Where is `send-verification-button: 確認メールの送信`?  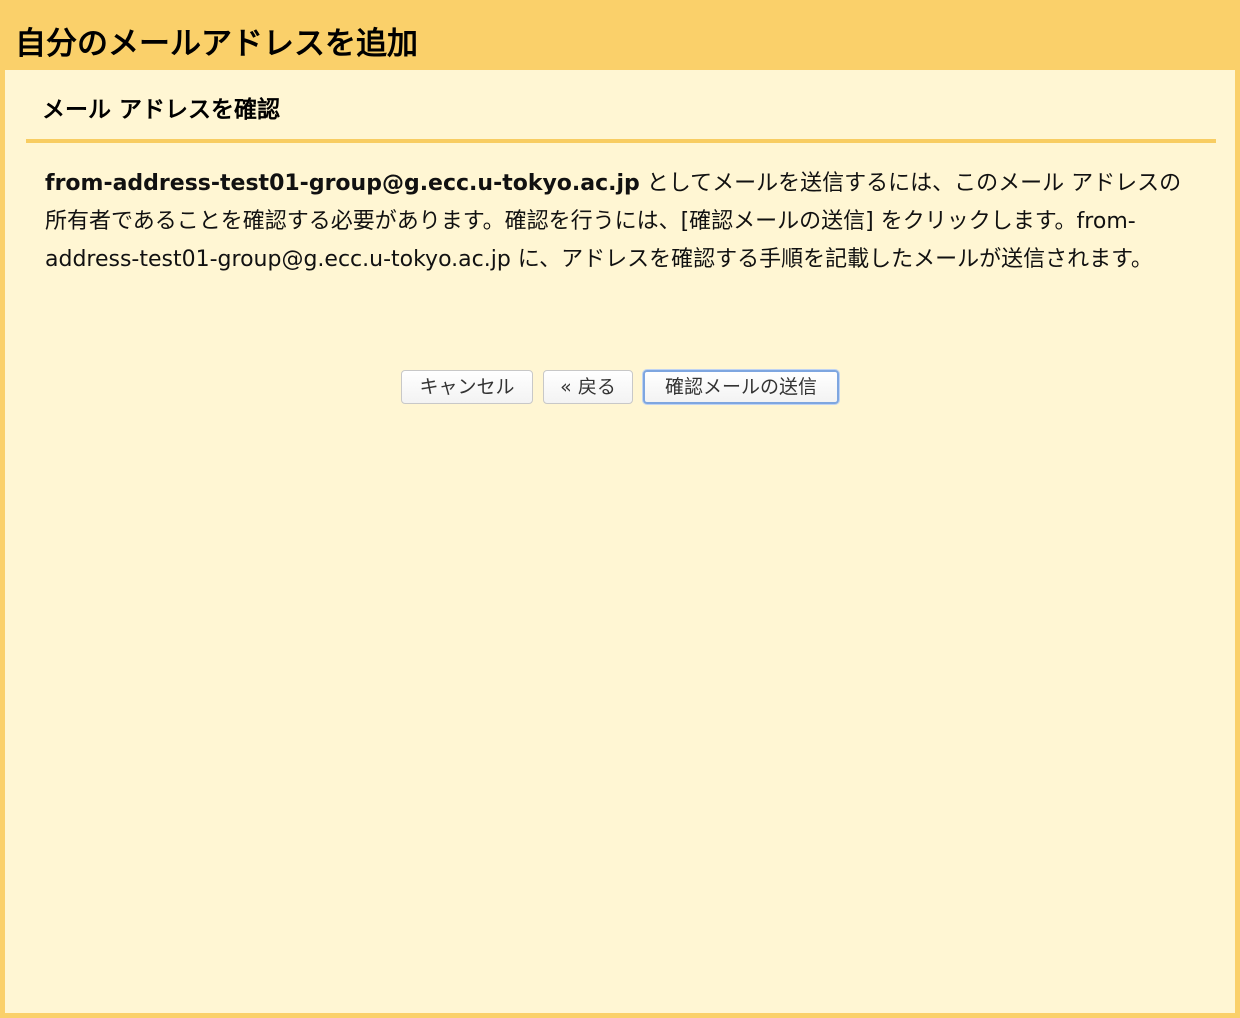 send-verification-button: 確認メールの送信 is located at coordinates (741, 387).